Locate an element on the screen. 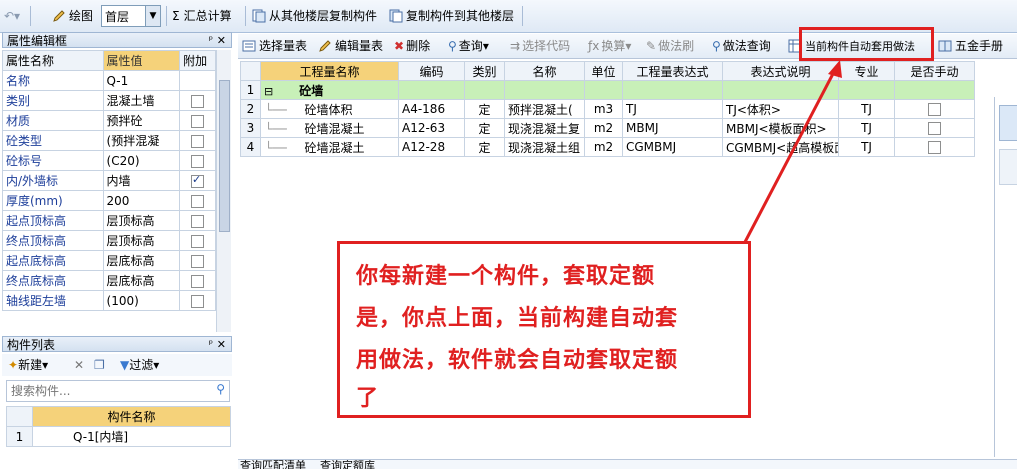 The width and height of the screenshot is (1017, 469). annotation-line: 用做法，软件就会自动套取定额 is located at coordinates (517, 360).